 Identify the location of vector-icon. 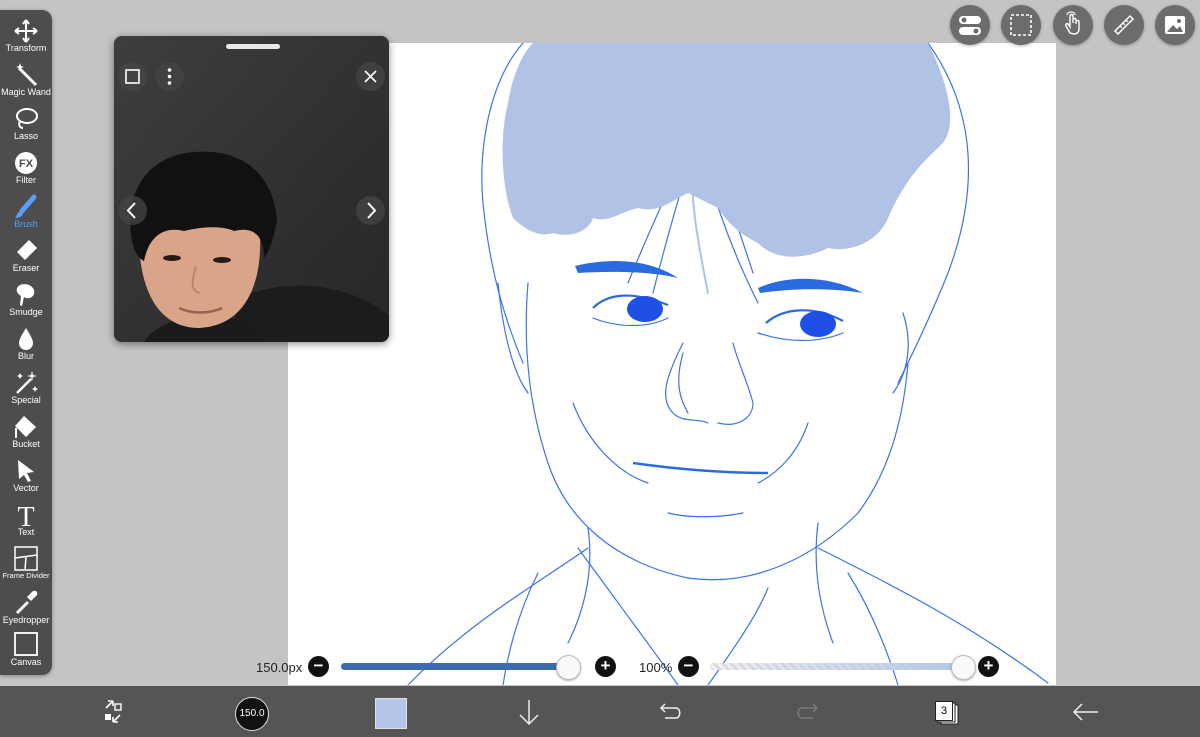
(26, 471).